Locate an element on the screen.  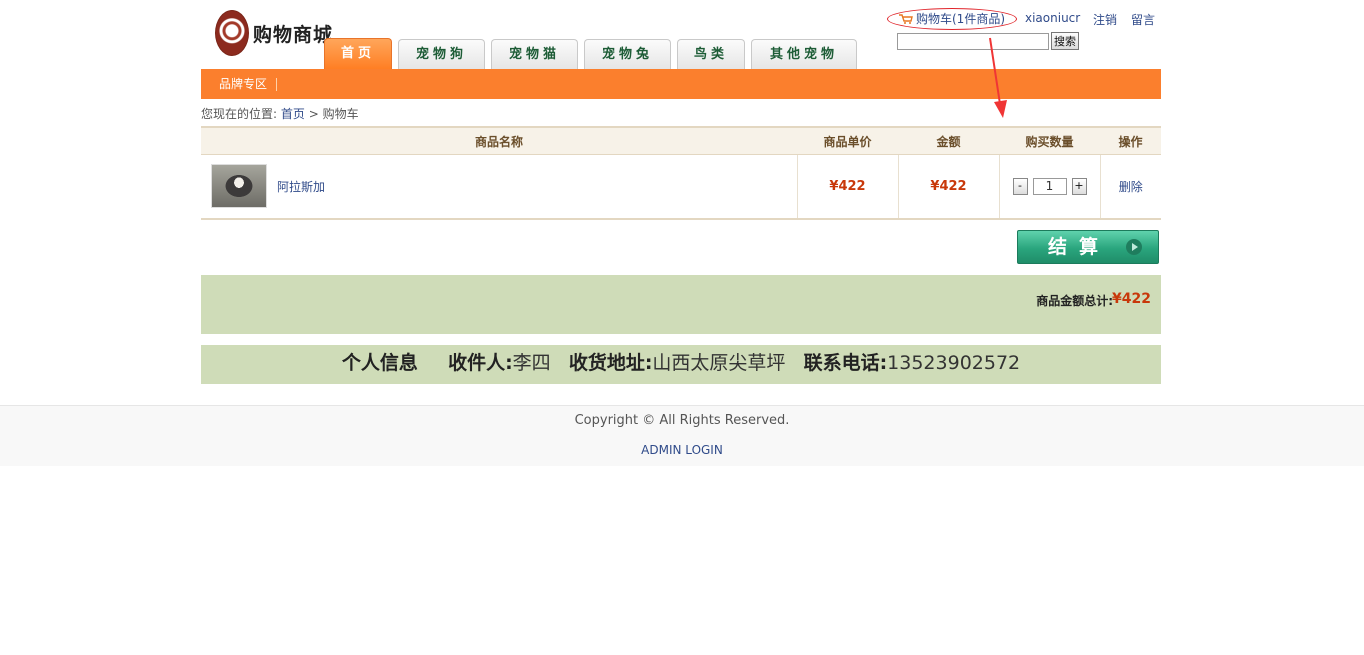
table-row: 阿拉斯加 ¥422 ¥422 -1 + 删除 is located at coordinates (681, 187).